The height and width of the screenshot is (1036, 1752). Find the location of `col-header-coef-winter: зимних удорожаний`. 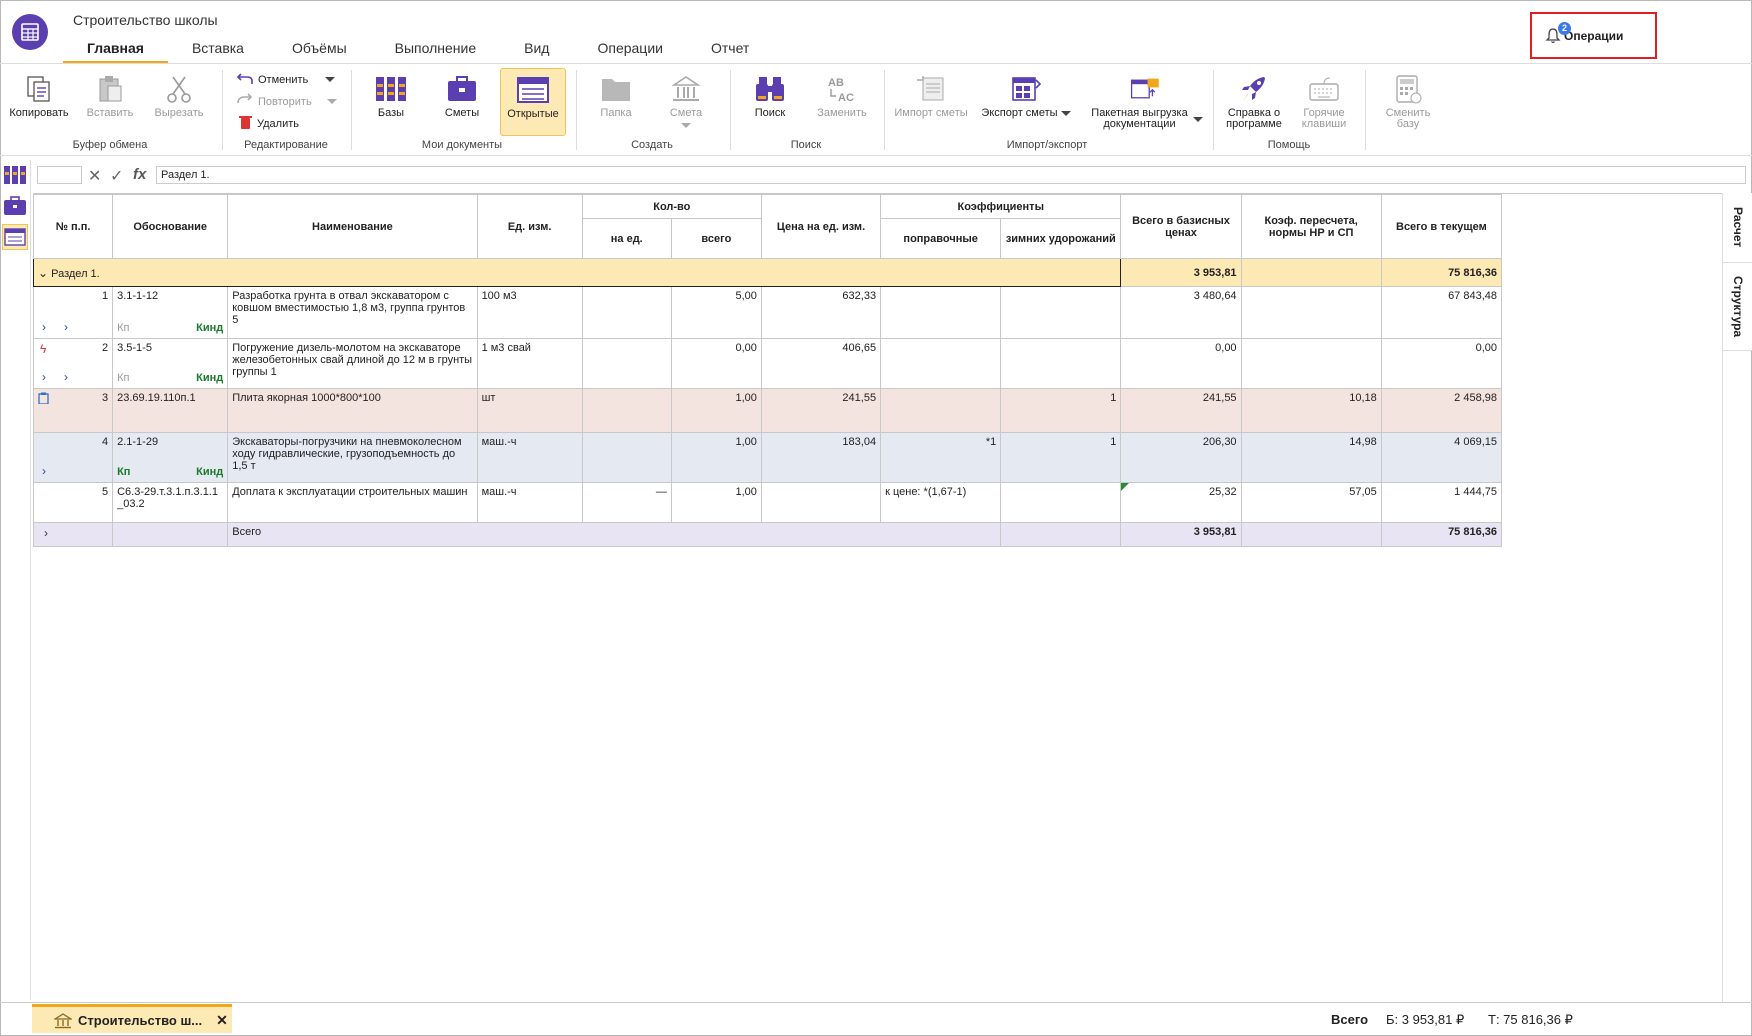

col-header-coef-winter: зимних удорожаний is located at coordinates (1061, 238).